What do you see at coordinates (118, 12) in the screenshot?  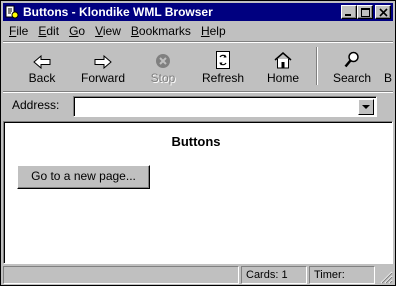 I see `window-title: Buttons - Klondike WML Browser` at bounding box center [118, 12].